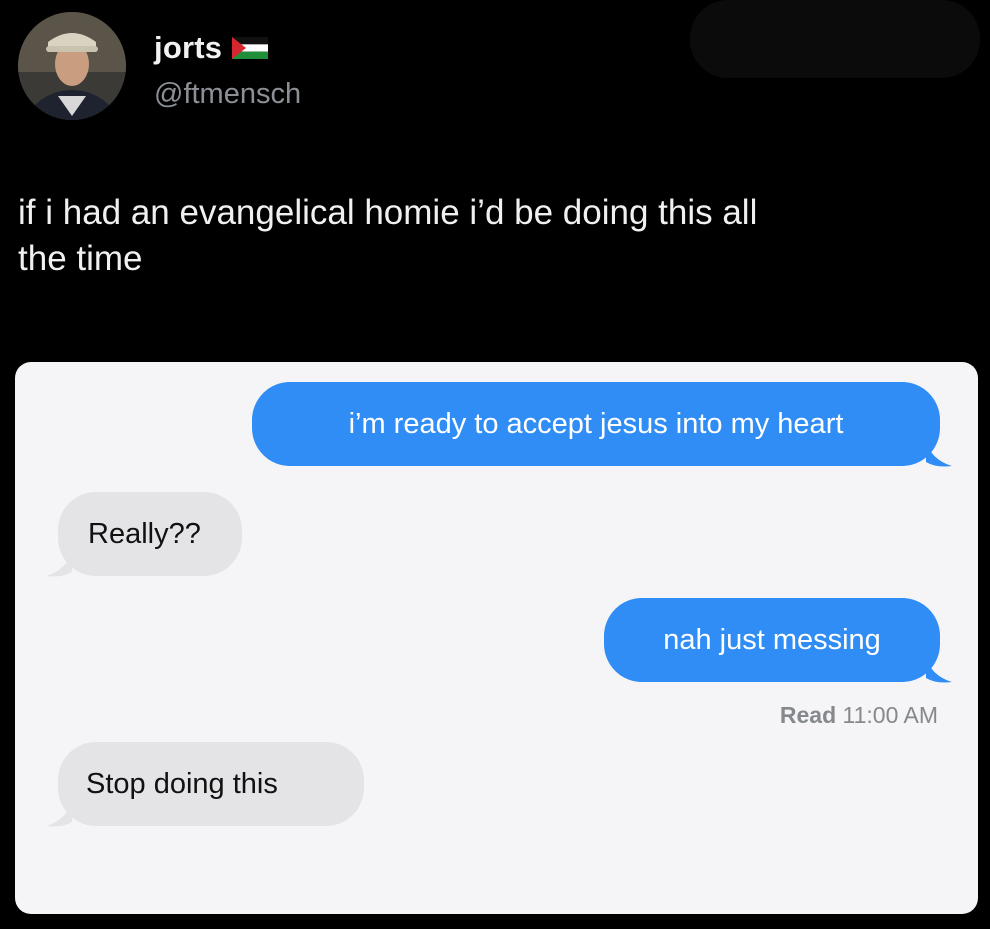  I want to click on avatar, so click(72, 66).